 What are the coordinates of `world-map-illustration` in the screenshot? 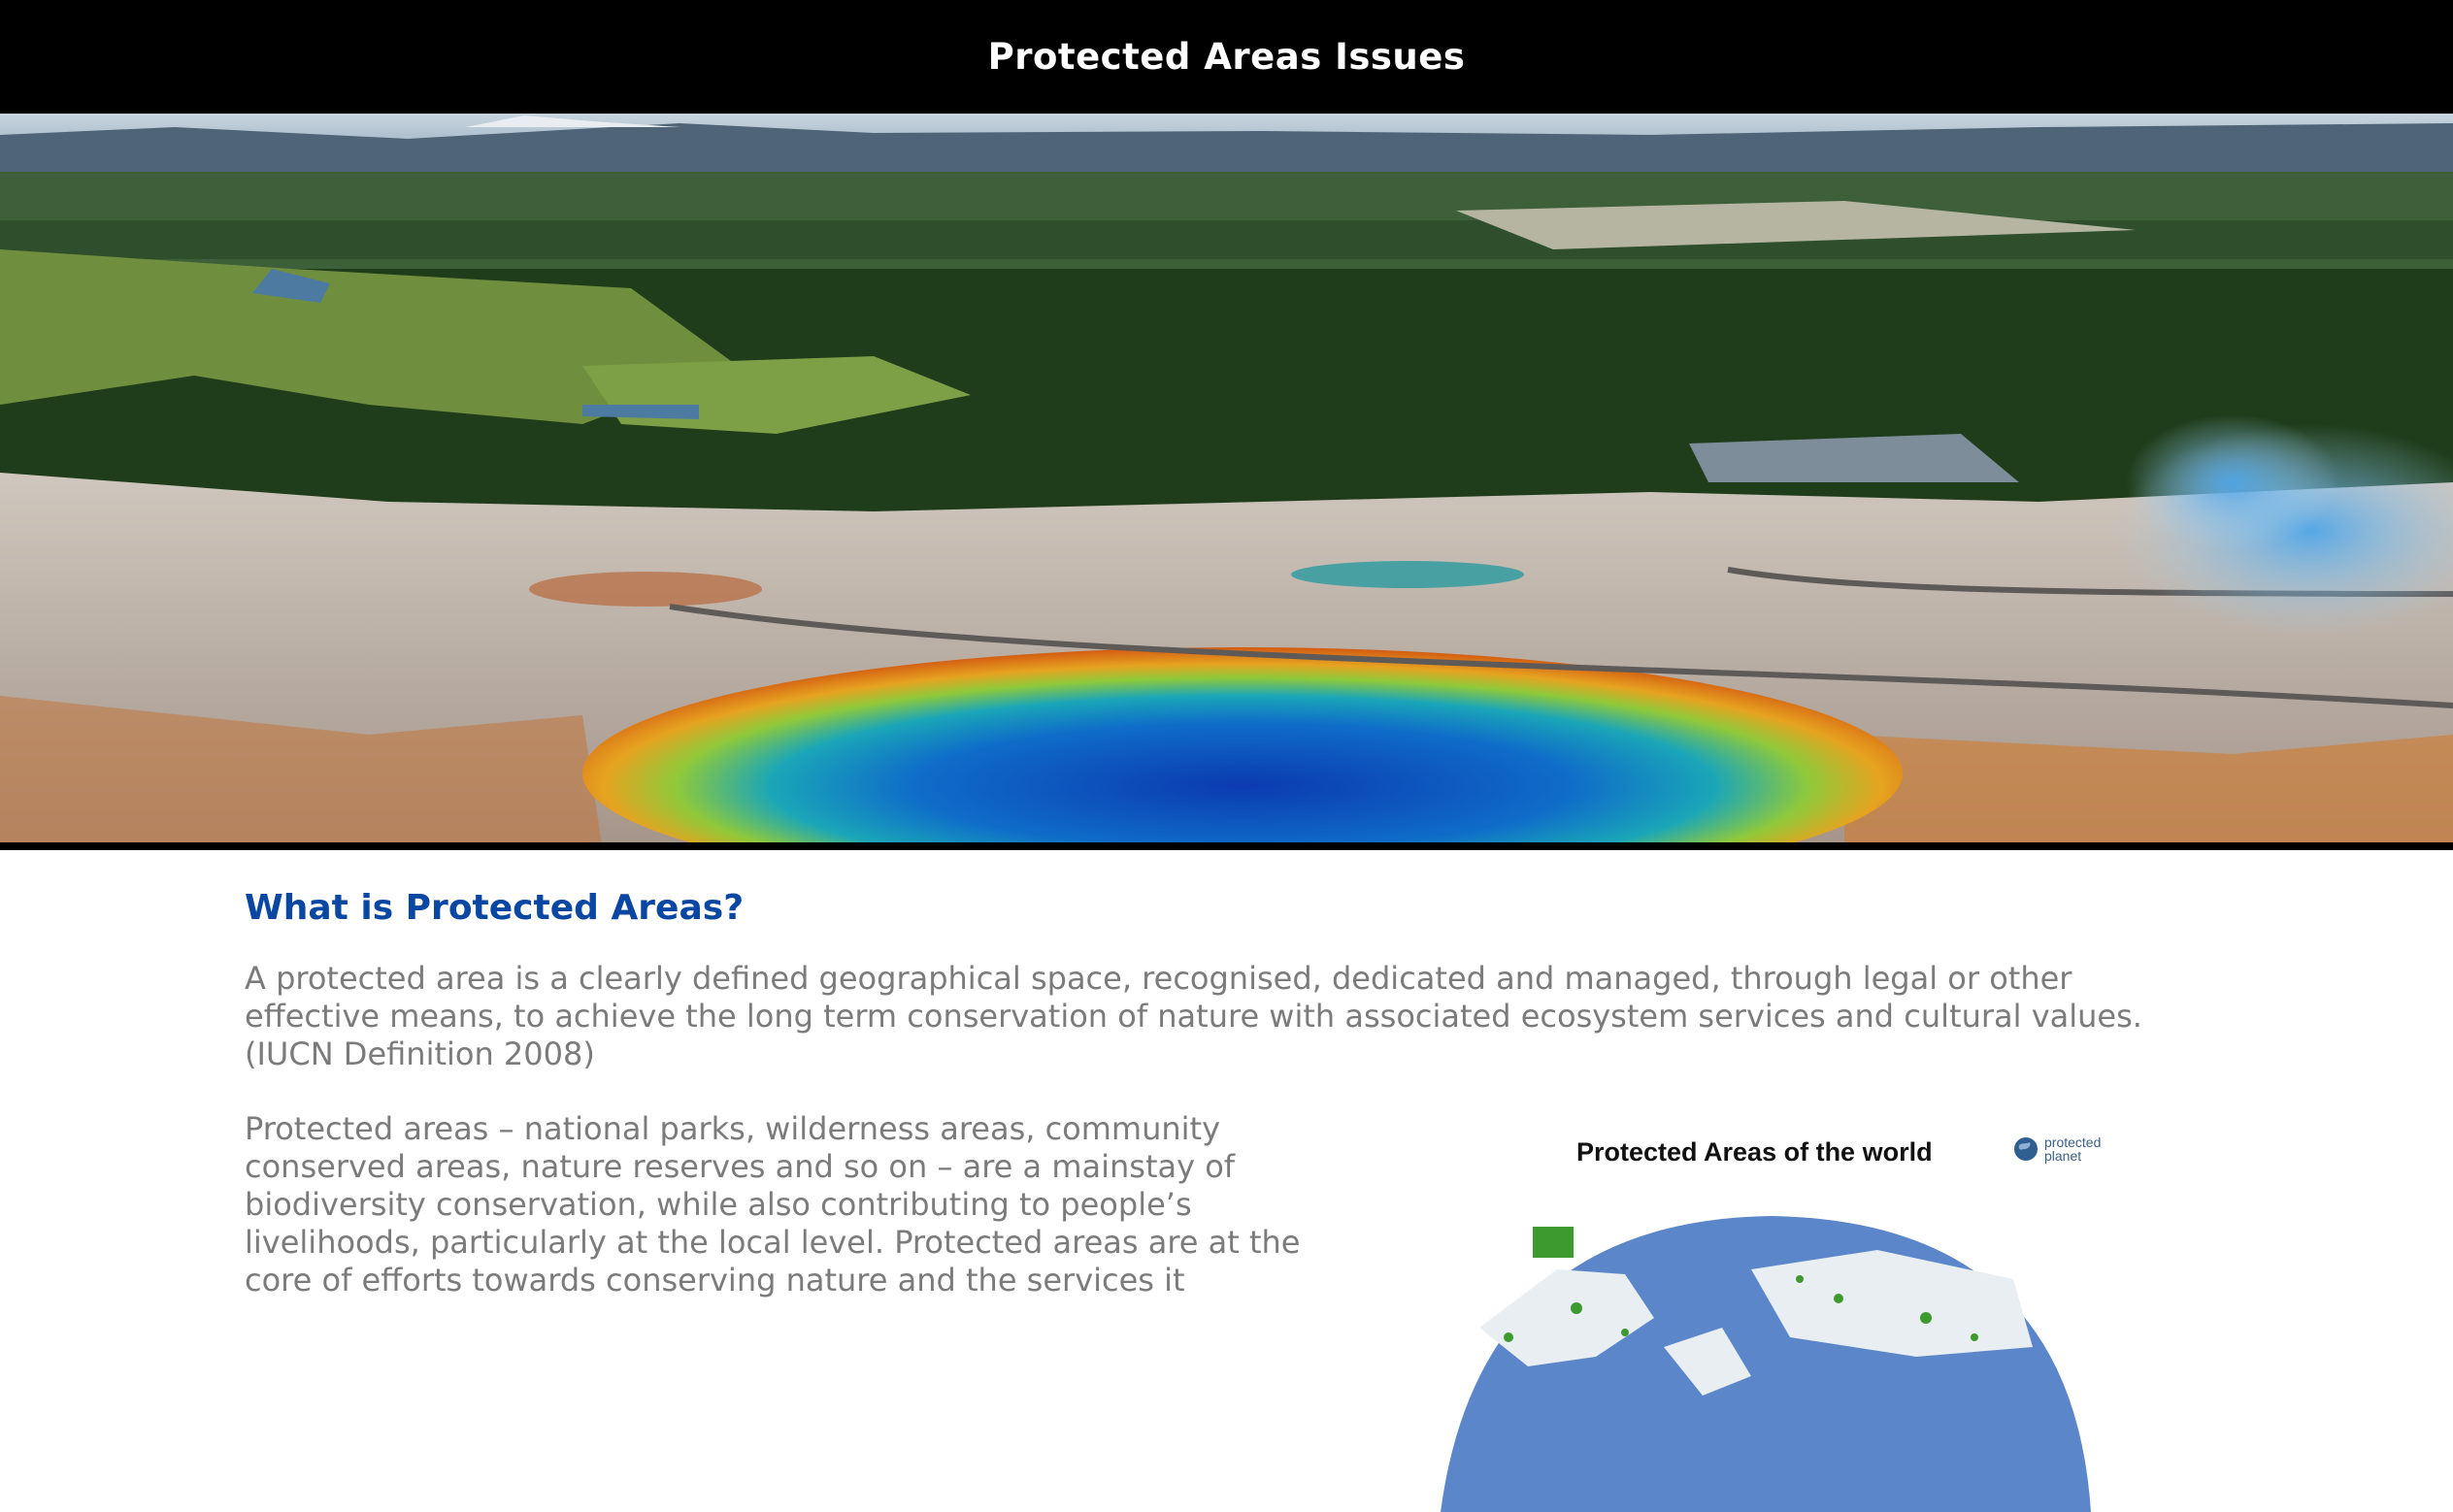 It's located at (1766, 1364).